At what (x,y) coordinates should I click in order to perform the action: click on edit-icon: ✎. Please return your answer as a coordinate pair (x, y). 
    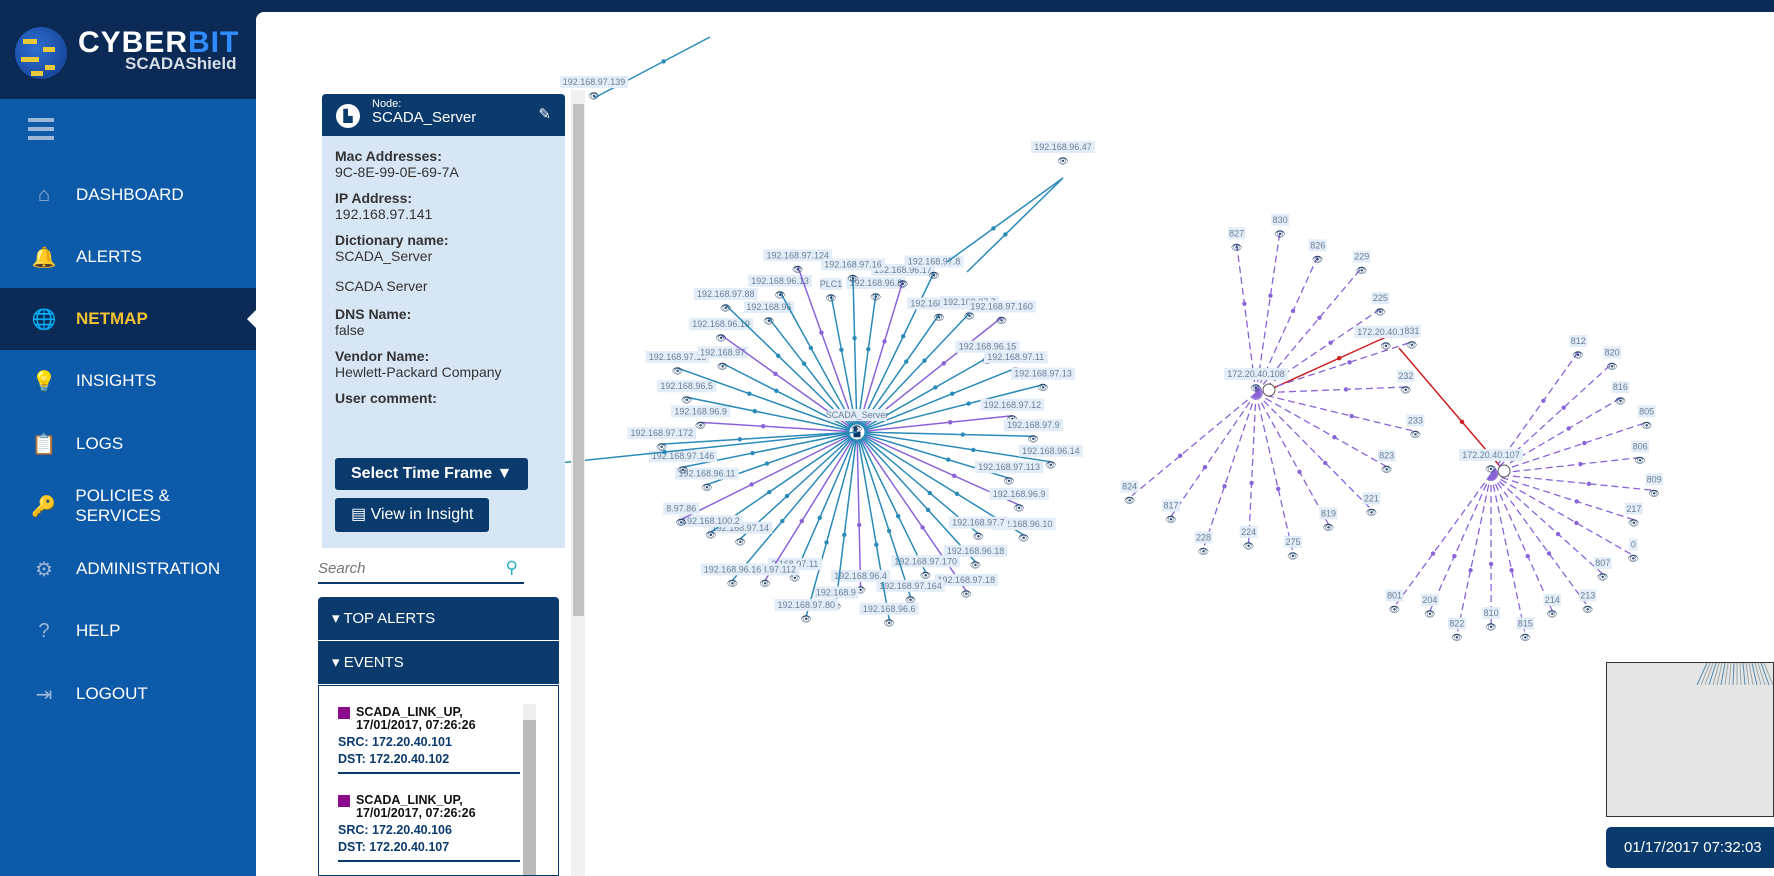
    Looking at the image, I should click on (544, 114).